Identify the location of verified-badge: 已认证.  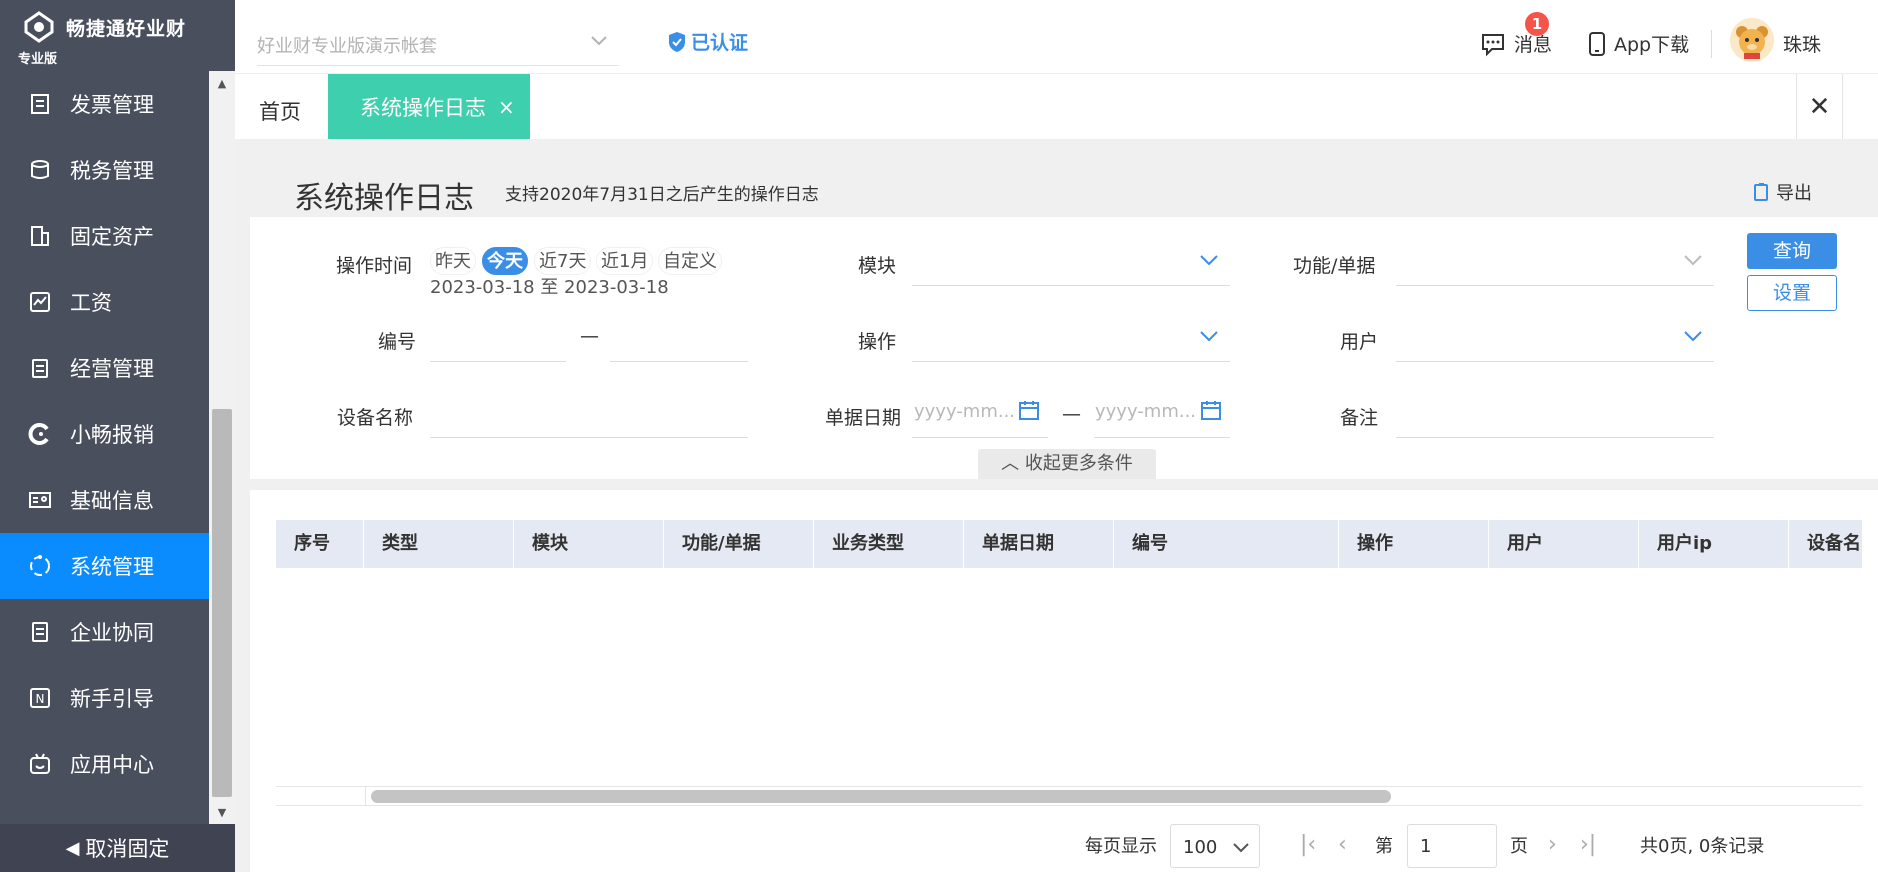
(707, 41).